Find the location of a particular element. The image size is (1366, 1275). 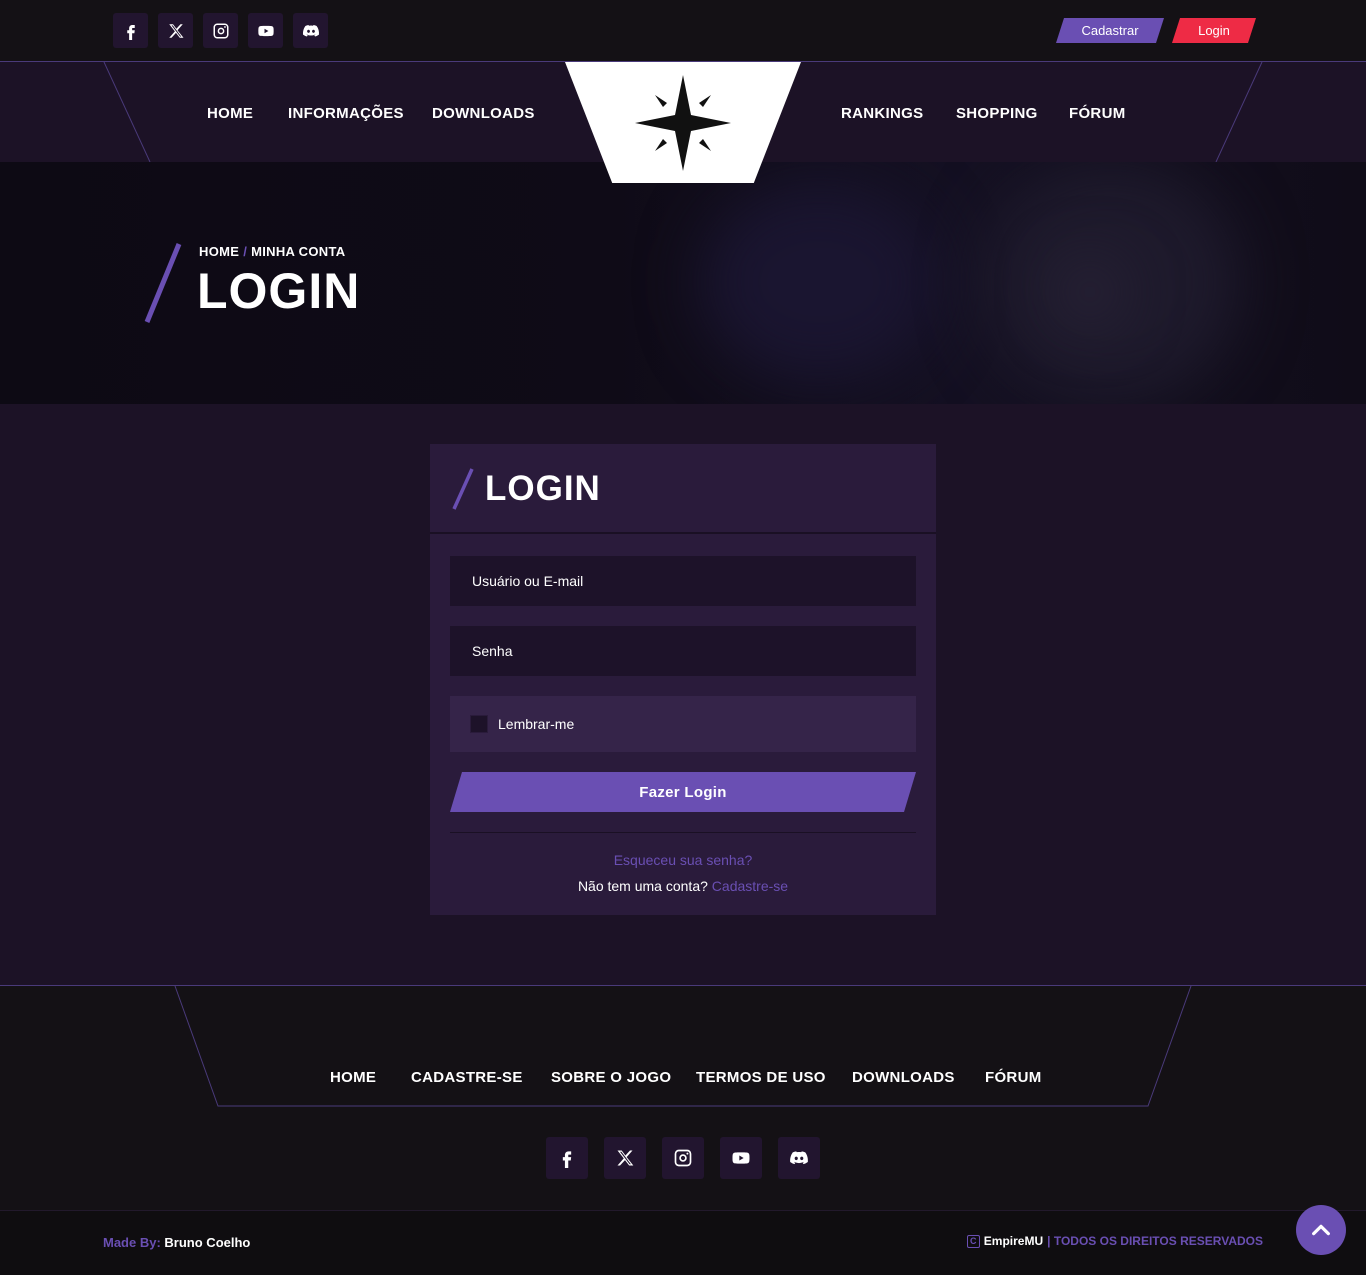

made-by-credit: Made By: Bruno Coelho is located at coordinates (176, 1242).